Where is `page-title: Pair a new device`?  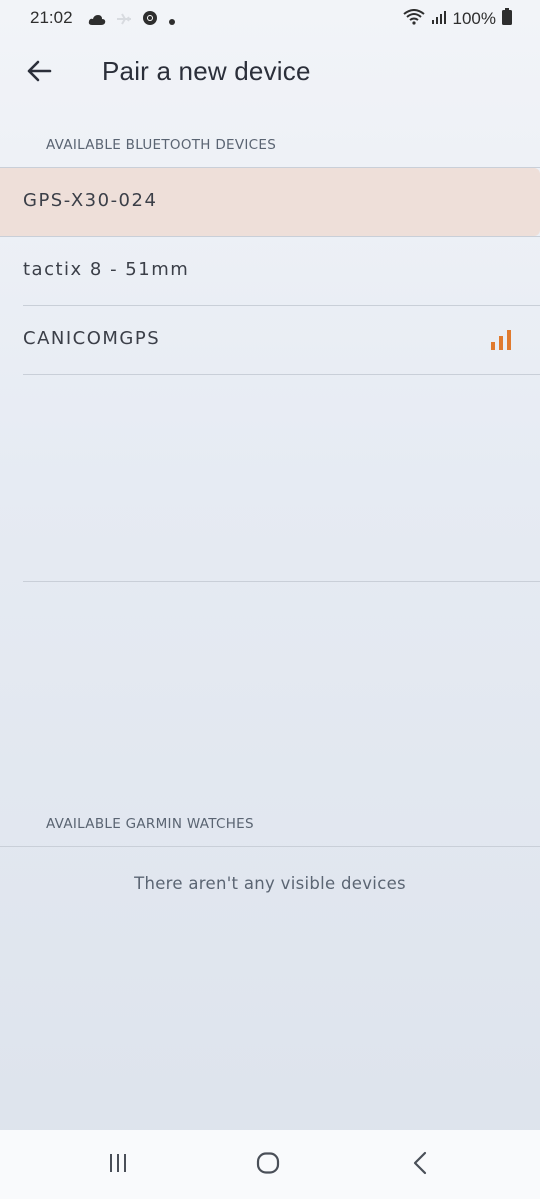
page-title: Pair a new device is located at coordinates (206, 71).